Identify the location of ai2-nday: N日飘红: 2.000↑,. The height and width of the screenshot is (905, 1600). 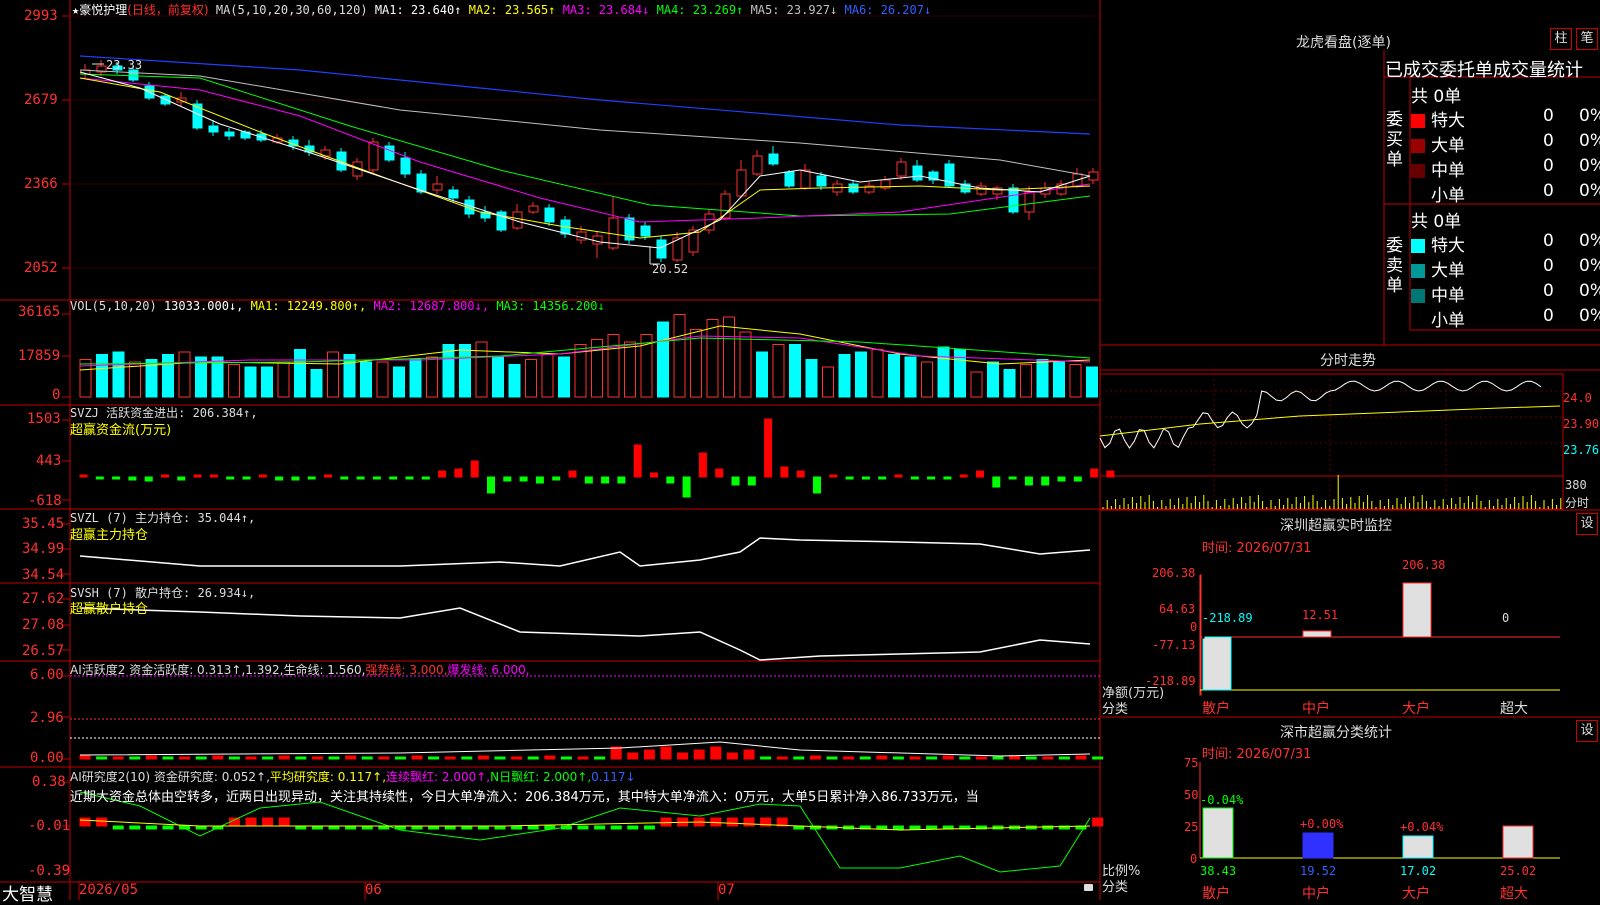
(541, 777).